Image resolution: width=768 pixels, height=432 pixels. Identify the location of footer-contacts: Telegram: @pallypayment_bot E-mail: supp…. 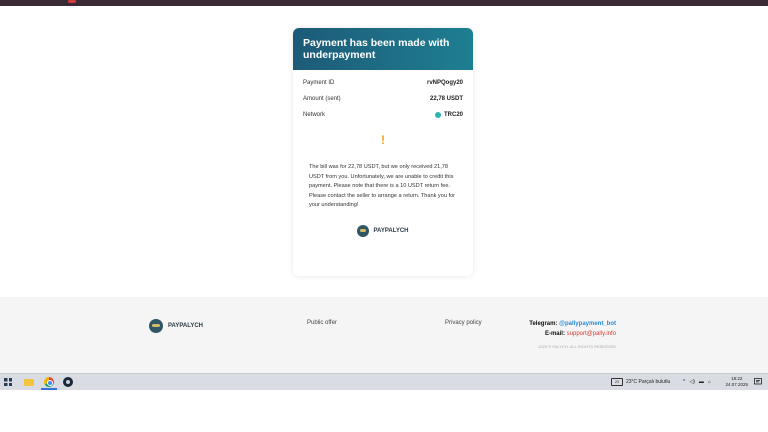
(572, 329).